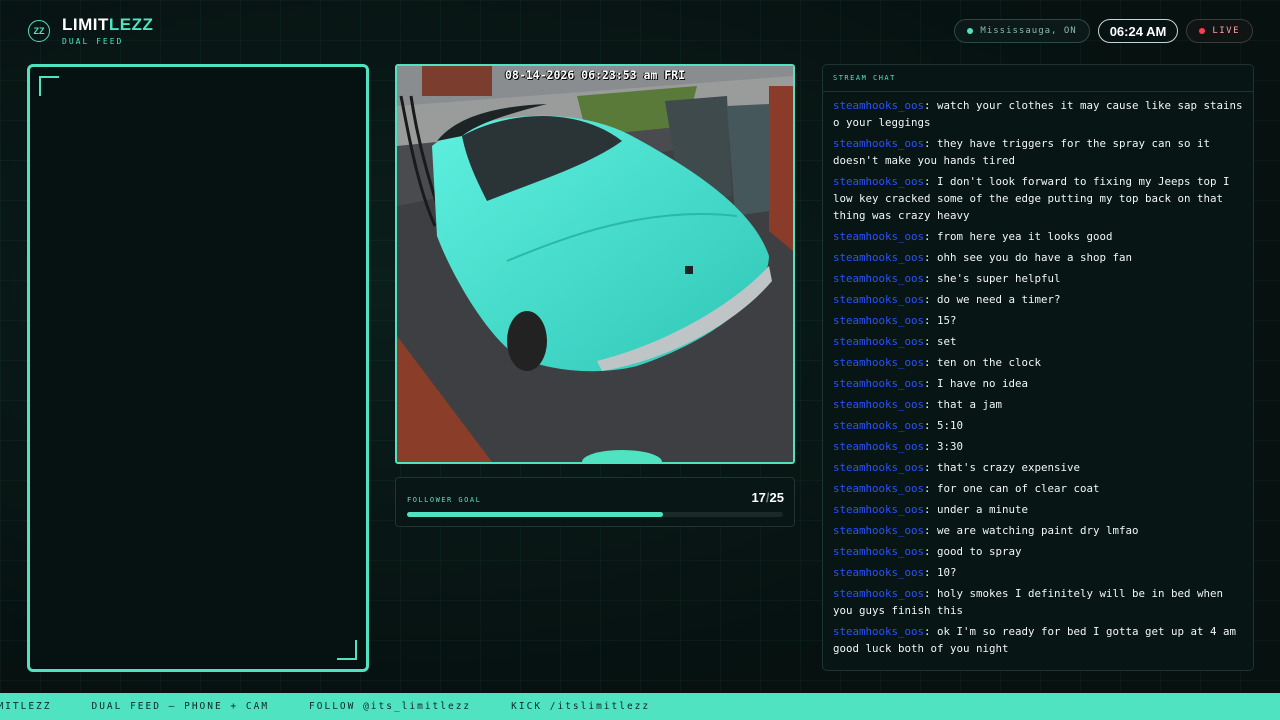 This screenshot has height=720, width=1280. I want to click on chat-message-text: for one can of clear coat, so click(1018, 488).